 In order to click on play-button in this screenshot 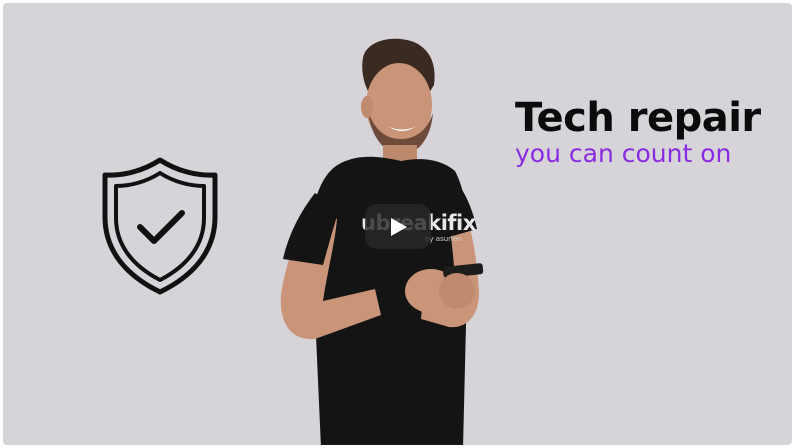, I will do `click(398, 226)`.